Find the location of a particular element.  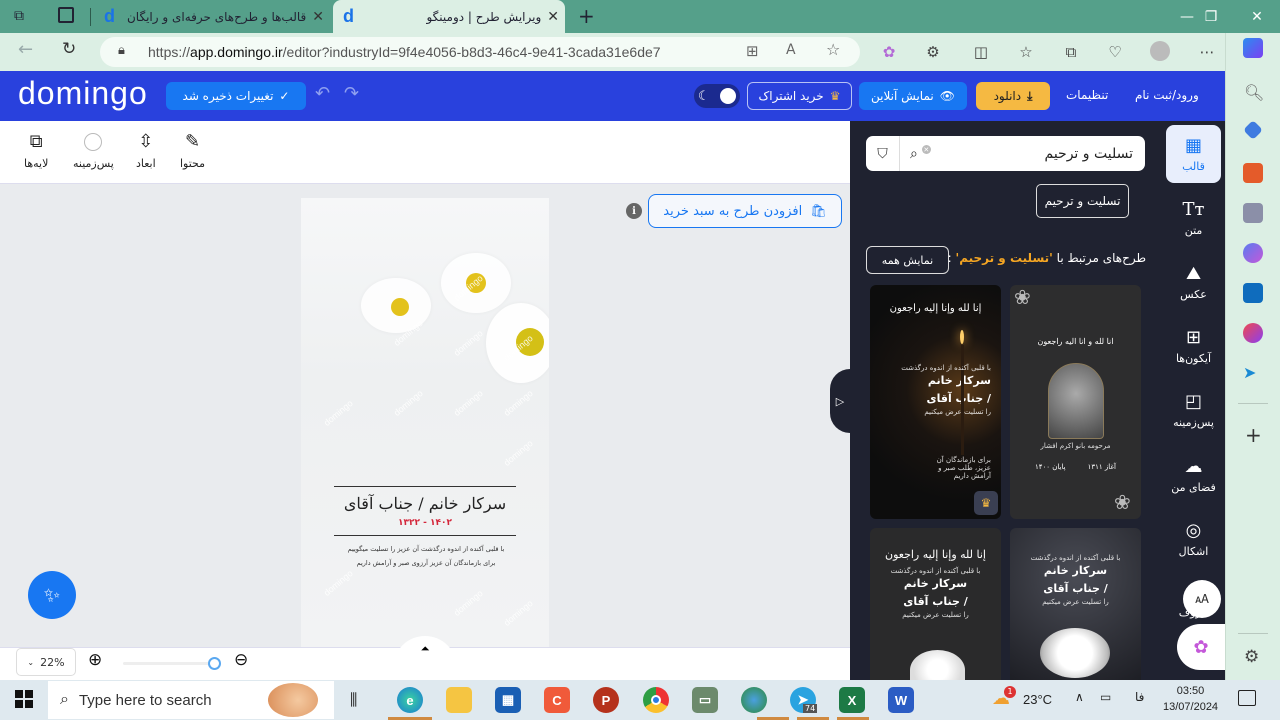

close-window-button: ✕ is located at coordinates (1257, 16).